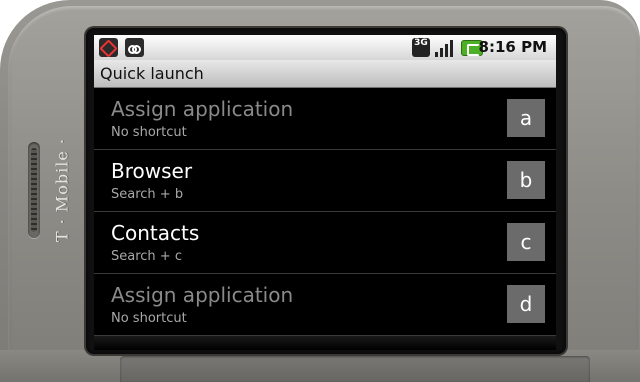 This screenshot has height=382, width=640. I want to click on shortcut-subtitle: Search + c, so click(146, 256).